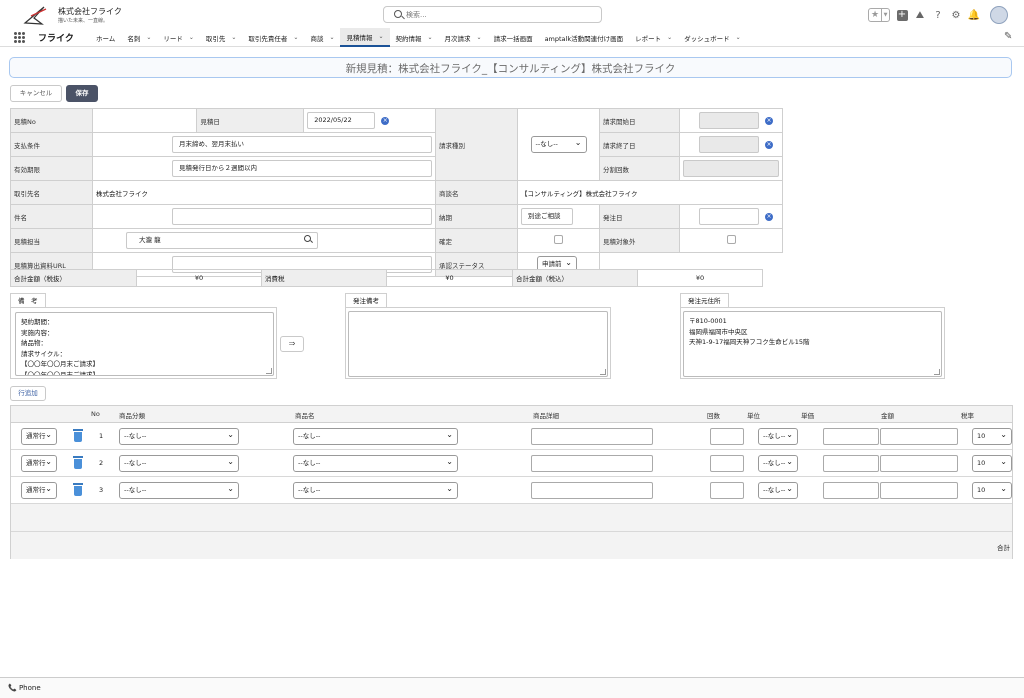 The image size is (1024, 698). I want to click on tax-value: ¥0, so click(449, 278).